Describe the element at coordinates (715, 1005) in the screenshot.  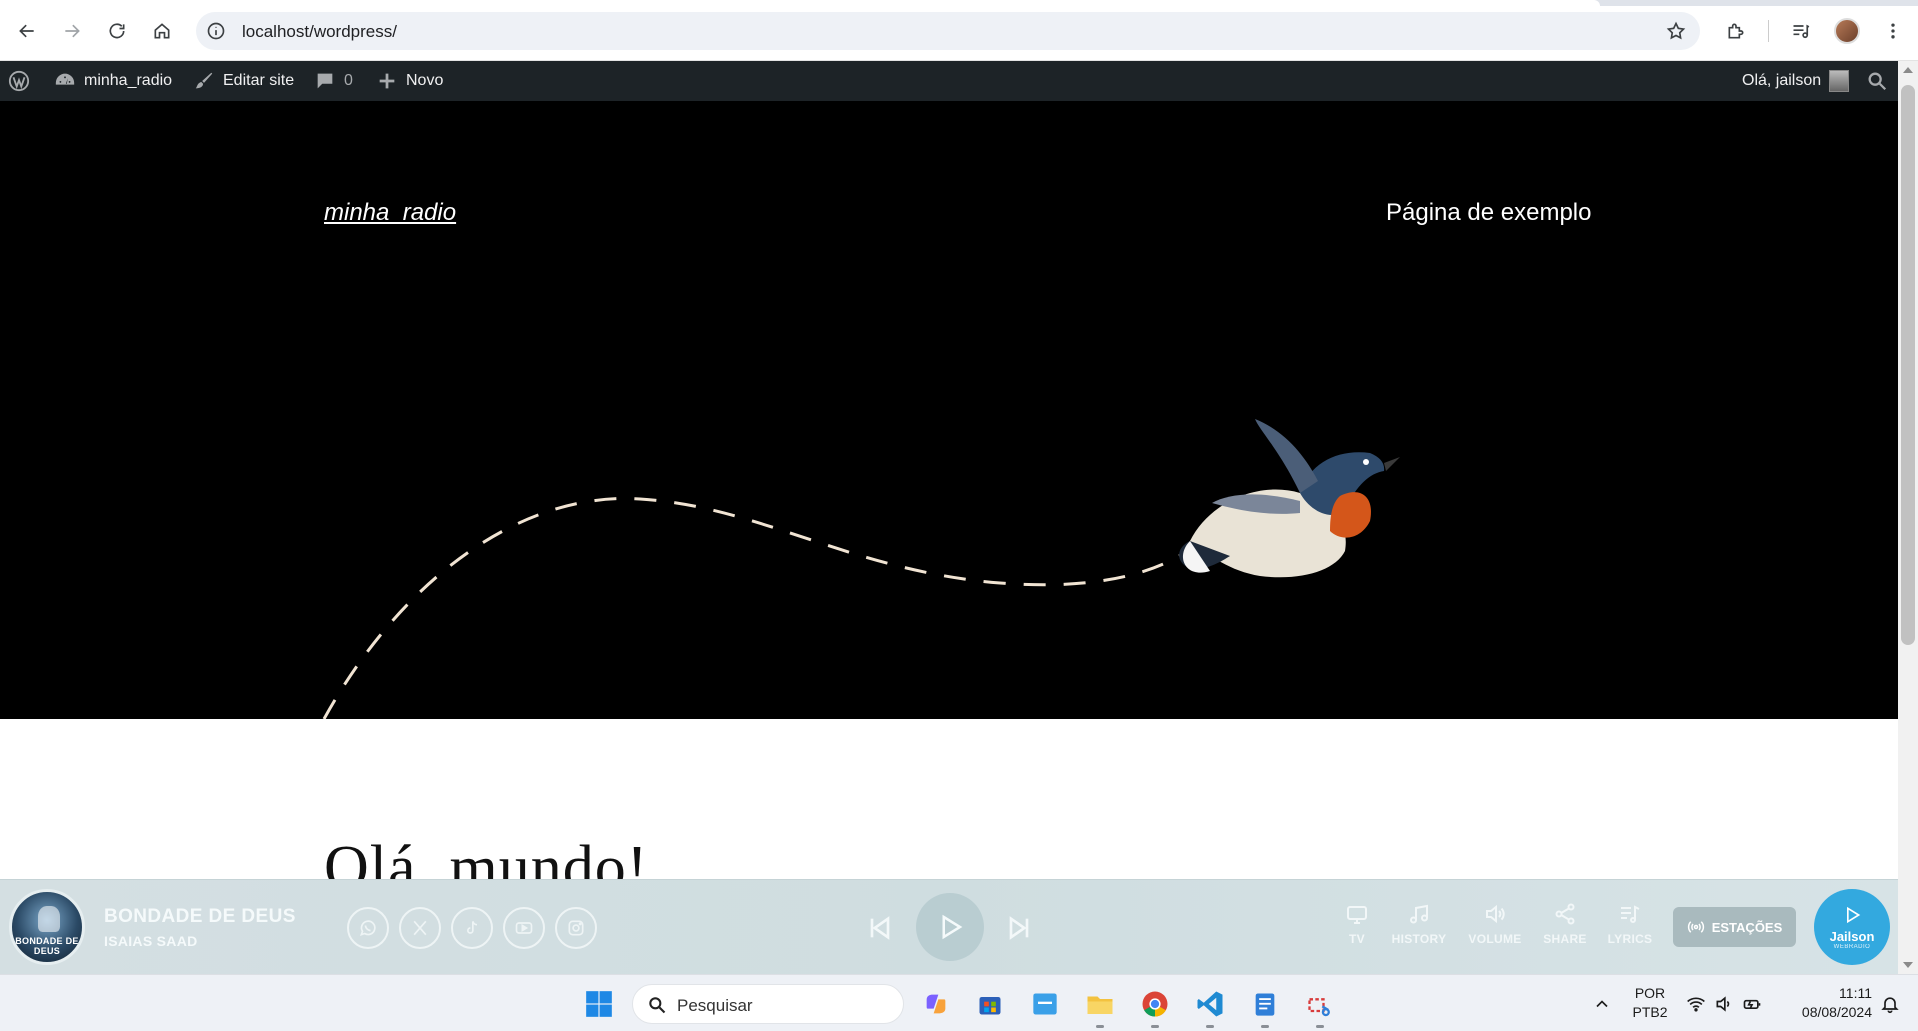
I see `taskbar-search-placeholder: Pesquisar` at that location.